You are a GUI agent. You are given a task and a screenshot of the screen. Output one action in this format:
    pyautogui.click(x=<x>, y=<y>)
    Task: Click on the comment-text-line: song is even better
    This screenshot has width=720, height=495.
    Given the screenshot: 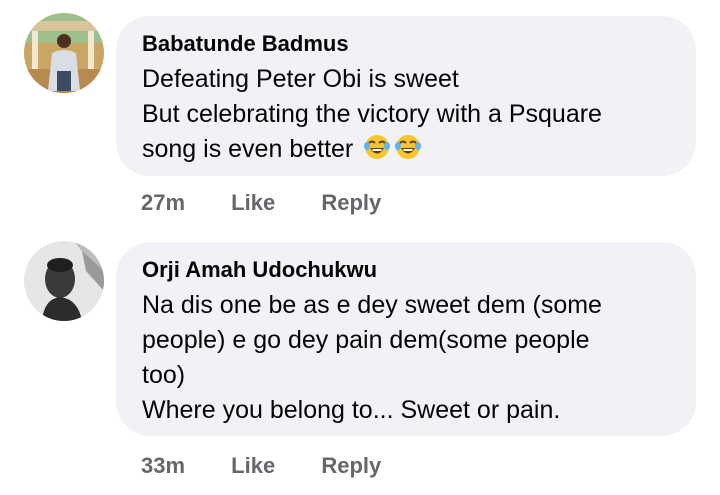 What is the action you would take?
    pyautogui.click(x=407, y=149)
    